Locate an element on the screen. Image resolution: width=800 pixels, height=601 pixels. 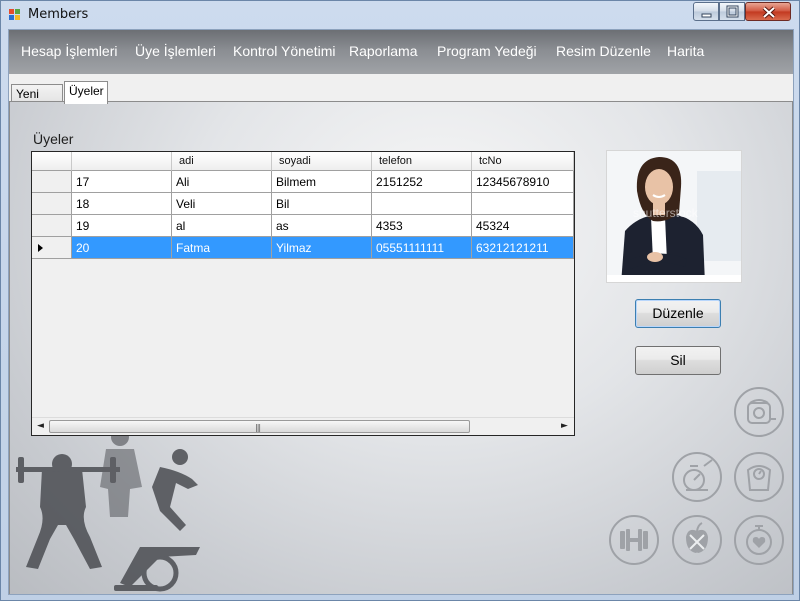
menu-harita: Harita is located at coordinates (685, 51).